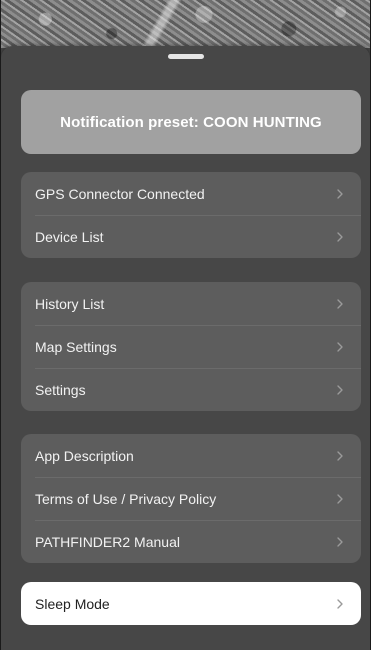  I want to click on menu-item-label: GPS Connector Connected, so click(120, 193).